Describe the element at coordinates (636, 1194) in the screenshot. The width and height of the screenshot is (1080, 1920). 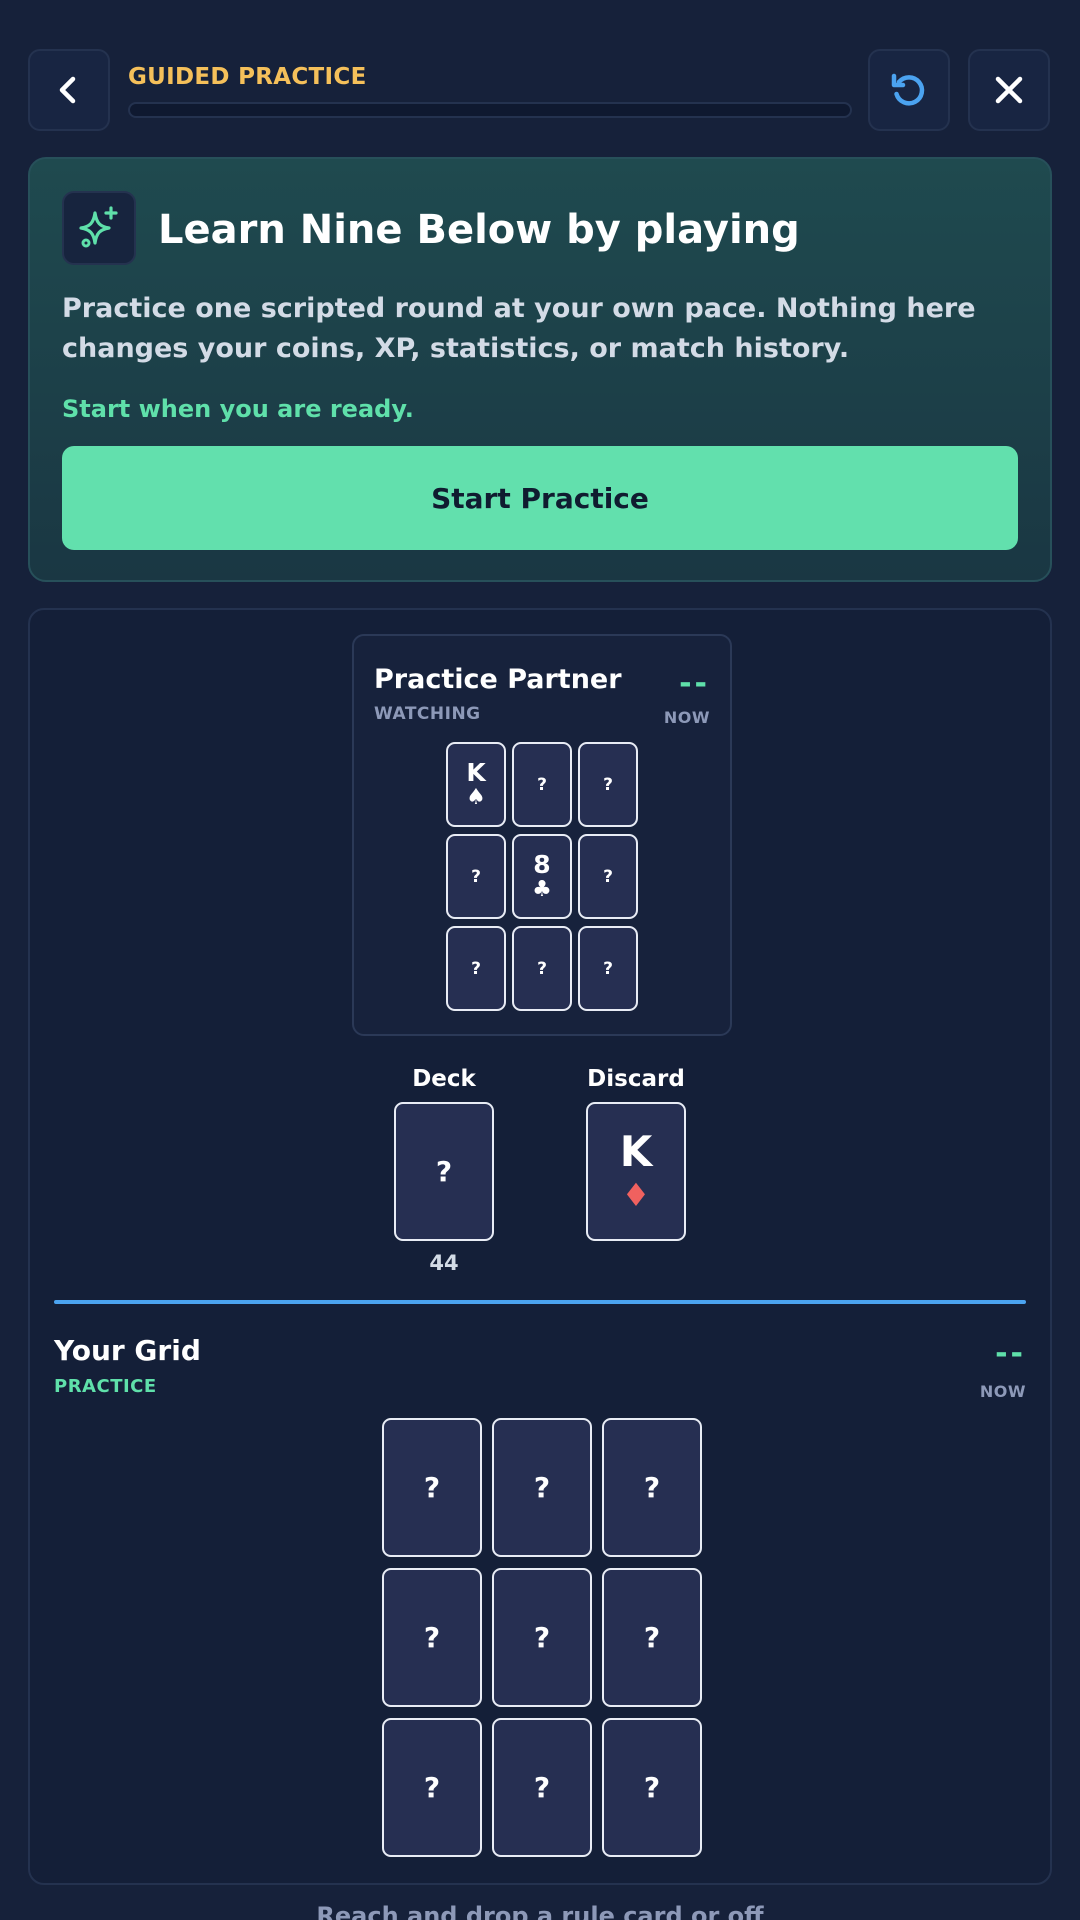
I see `diamond-suit-icon: ♦` at that location.